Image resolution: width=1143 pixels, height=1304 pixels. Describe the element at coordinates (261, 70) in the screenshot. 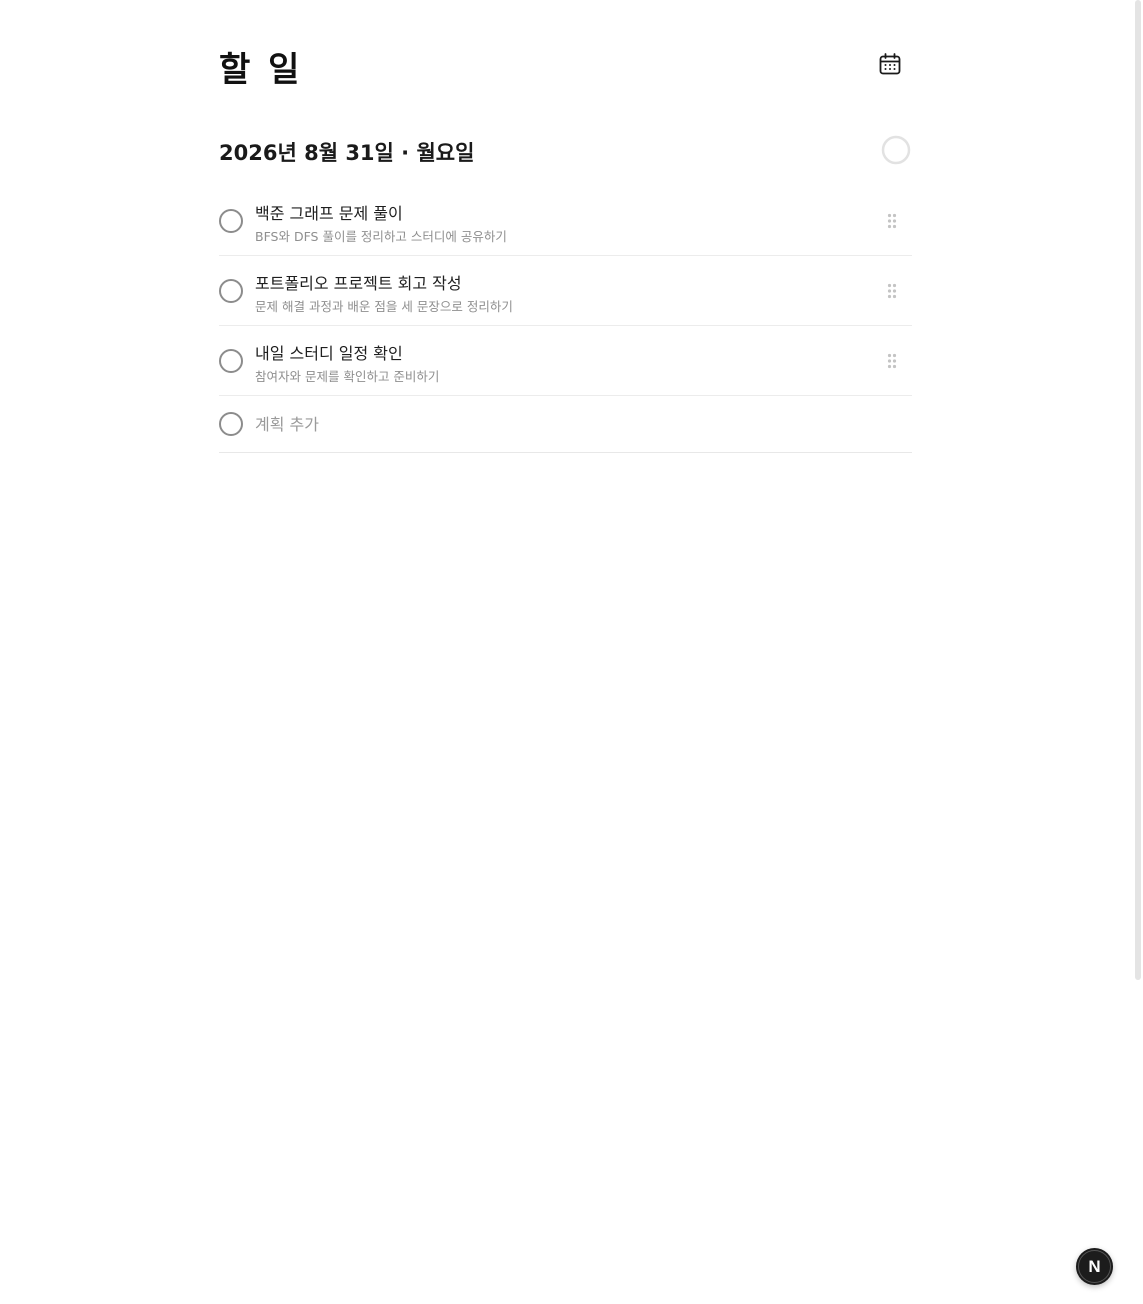

I see `page-title: 할 일` at that location.